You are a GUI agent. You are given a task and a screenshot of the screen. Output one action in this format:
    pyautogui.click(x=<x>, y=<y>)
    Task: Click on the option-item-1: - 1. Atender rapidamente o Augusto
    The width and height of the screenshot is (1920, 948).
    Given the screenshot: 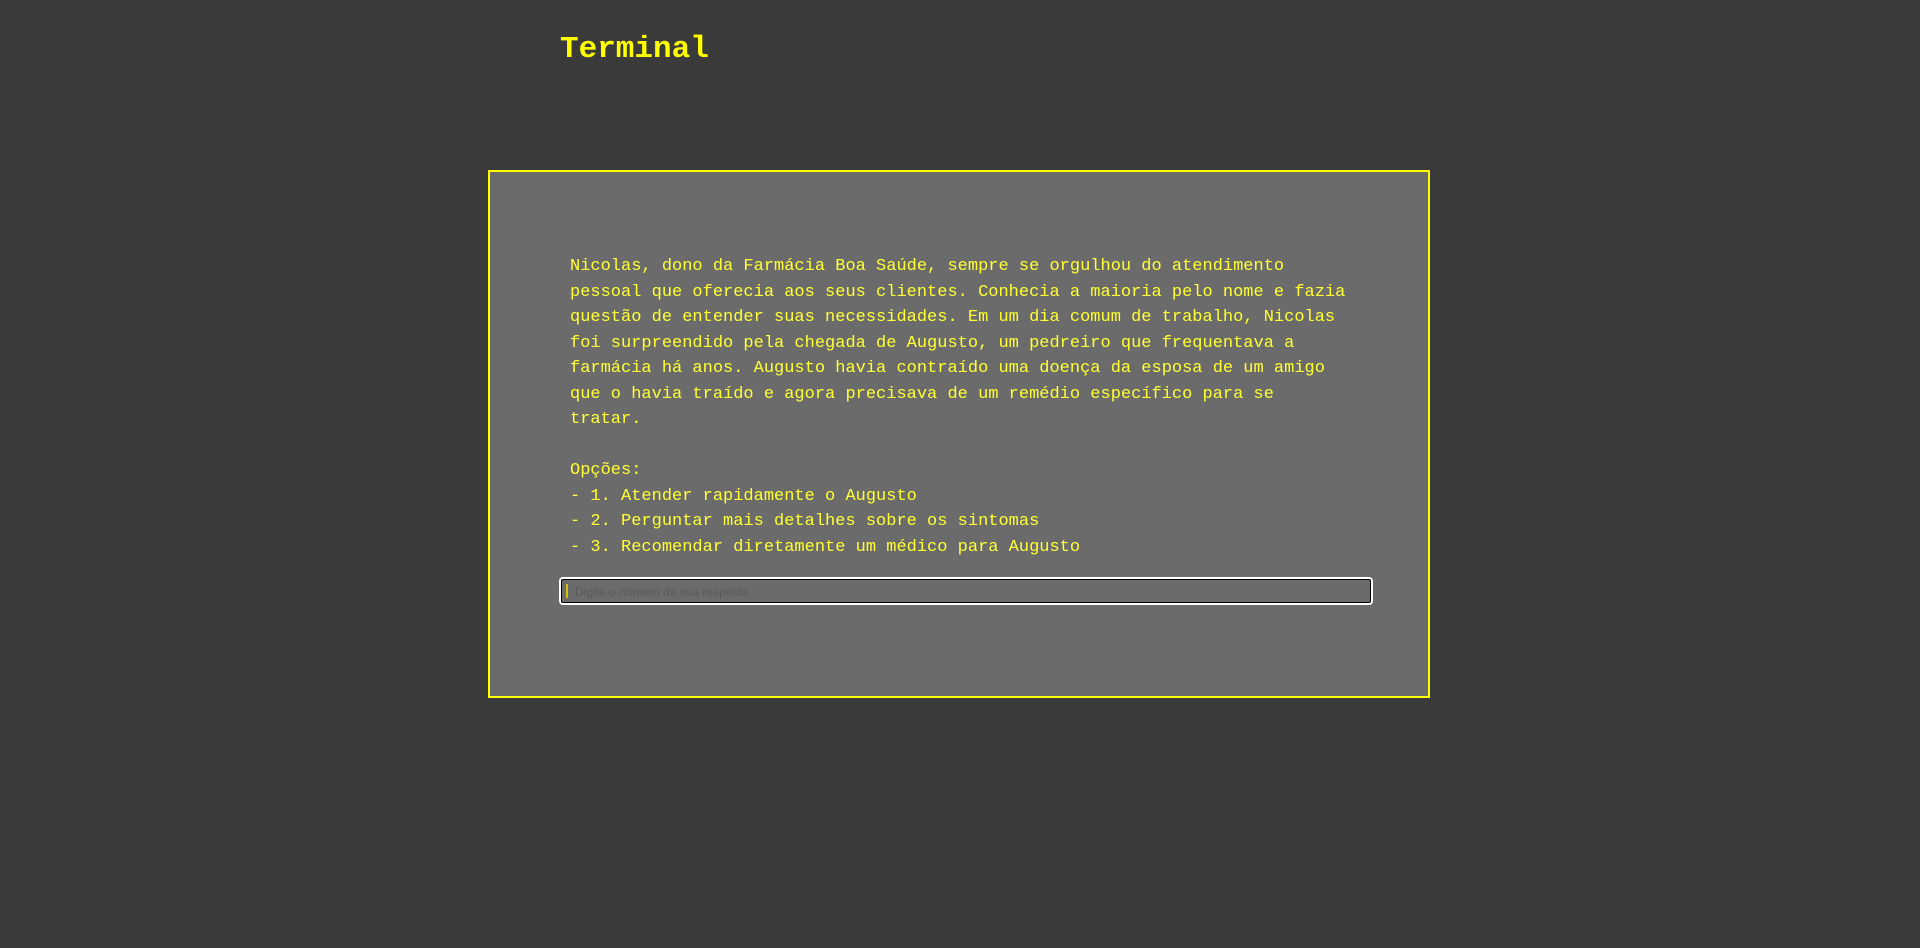 What is the action you would take?
    pyautogui.click(x=743, y=496)
    